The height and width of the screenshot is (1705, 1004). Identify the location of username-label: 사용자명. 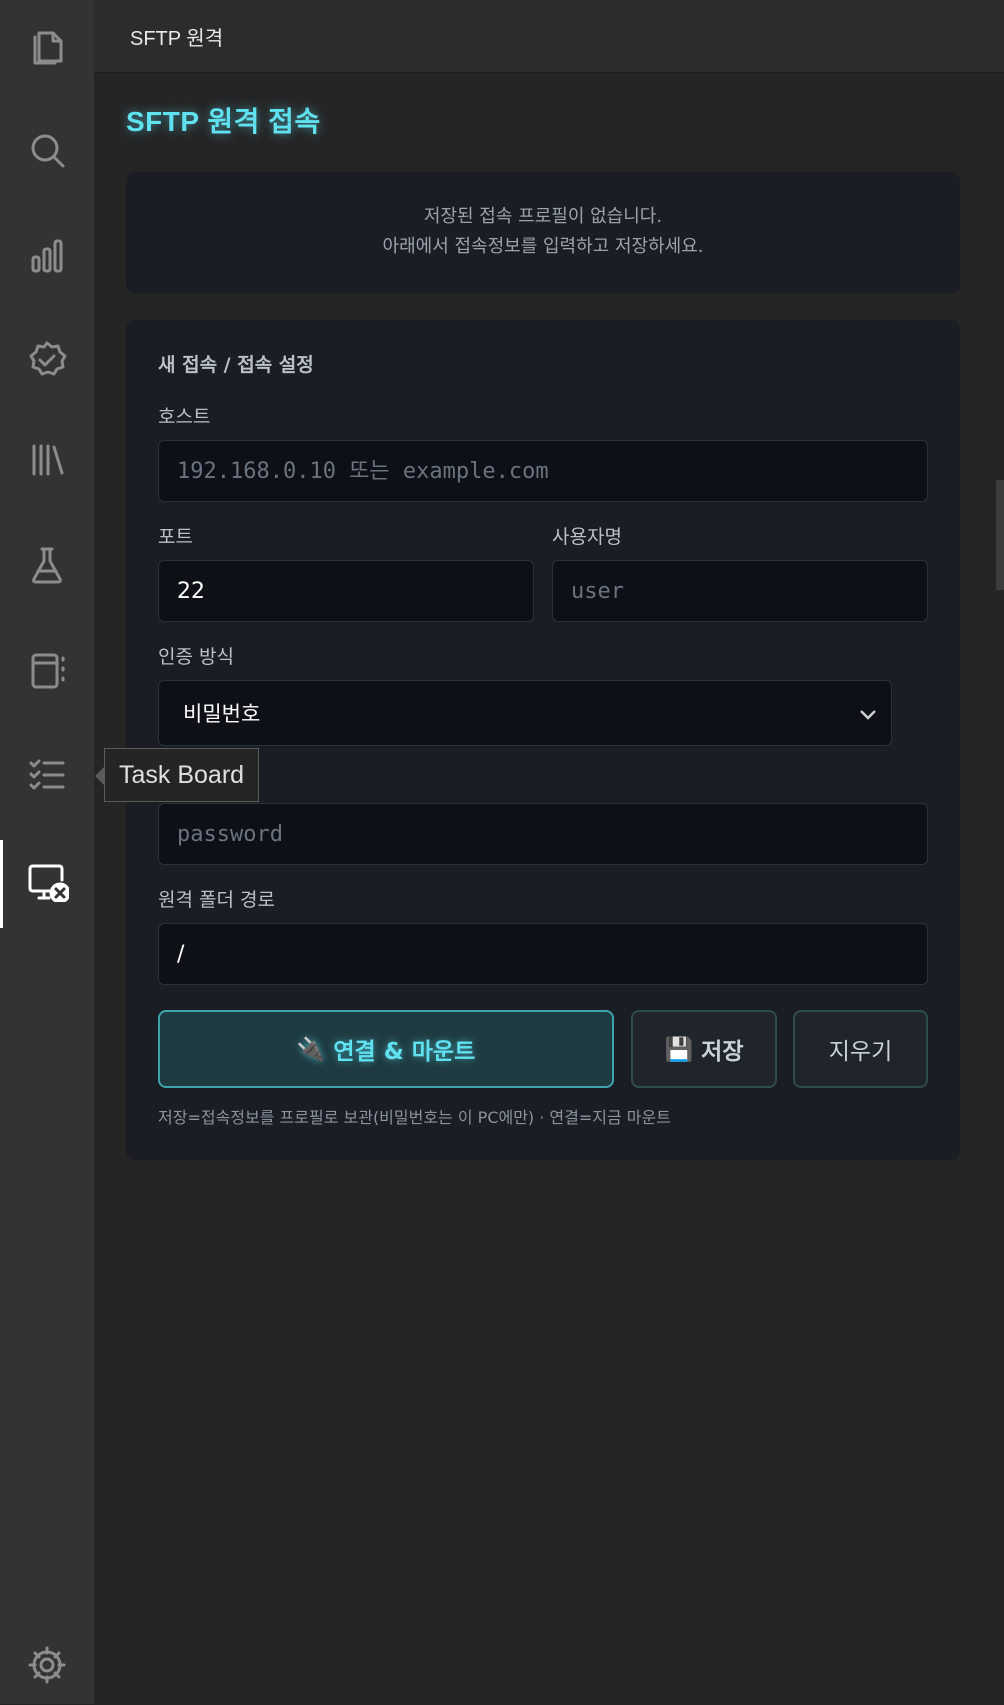
(587, 537).